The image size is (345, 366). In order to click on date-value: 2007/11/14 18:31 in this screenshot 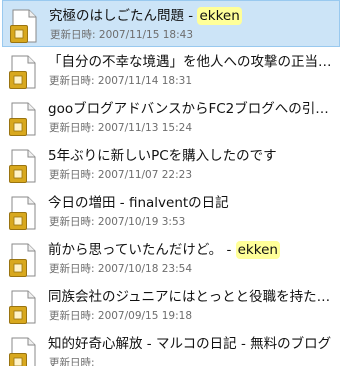, I will do `click(145, 81)`.